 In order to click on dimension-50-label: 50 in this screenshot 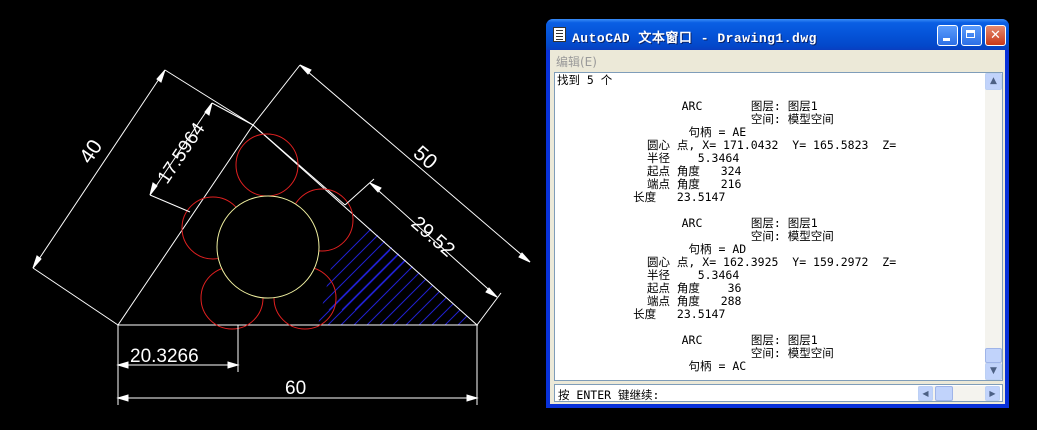, I will do `click(425, 157)`.